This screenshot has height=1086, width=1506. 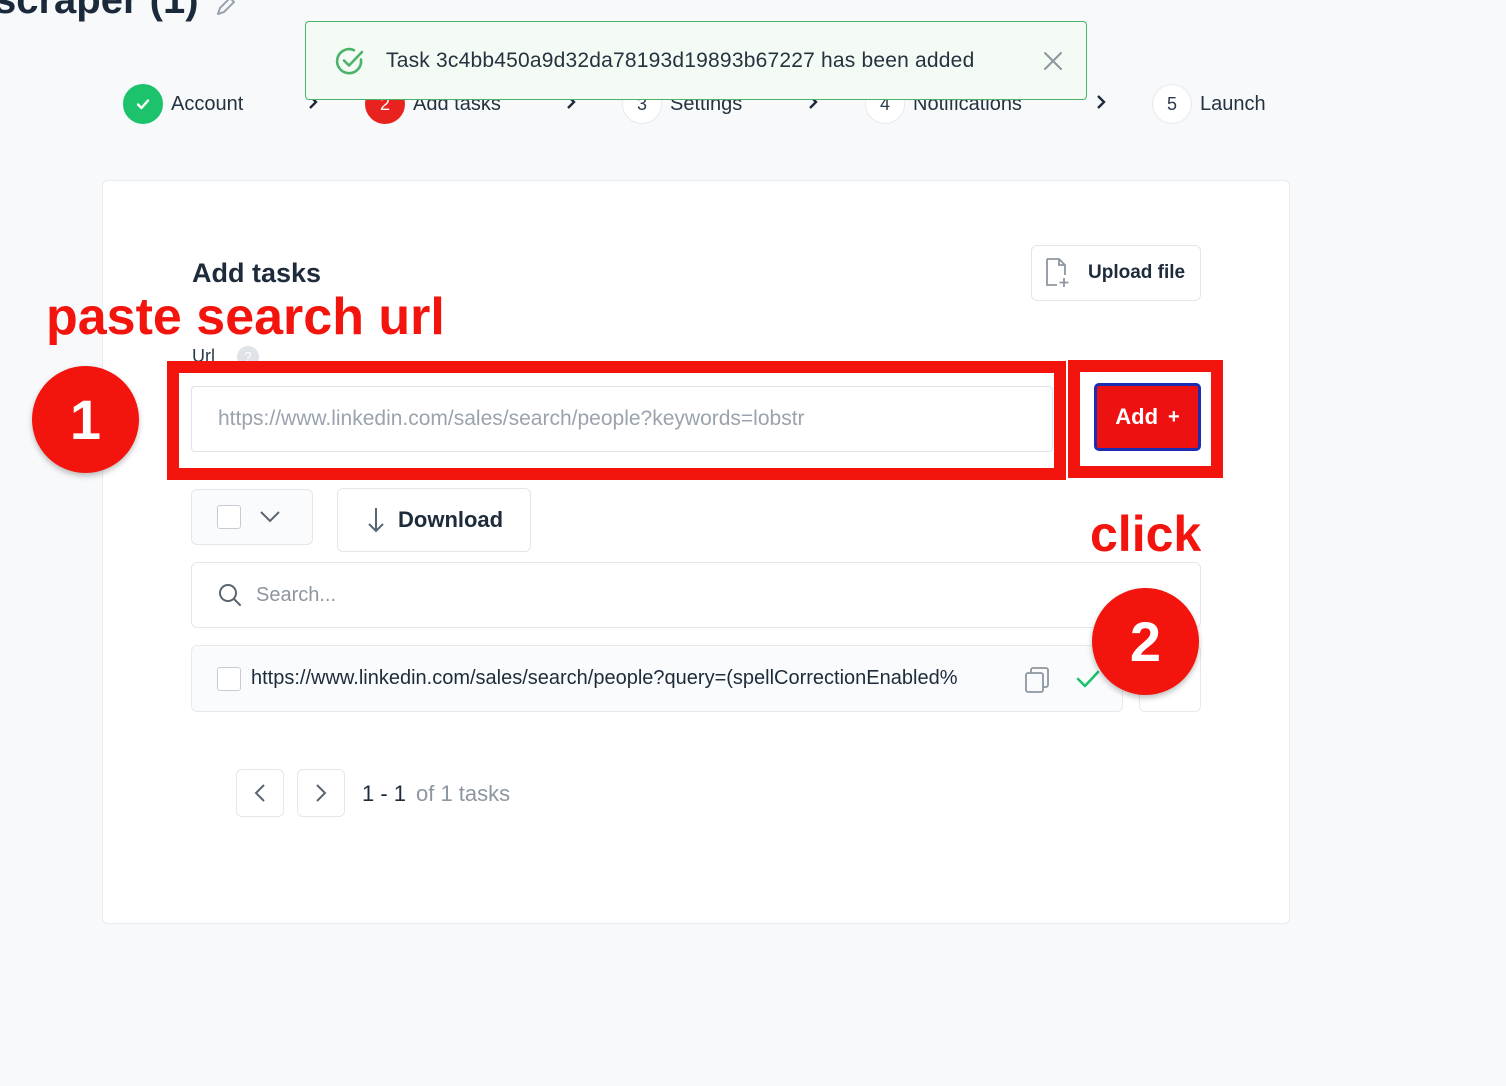 I want to click on add-button: Add +, so click(x=1147, y=417).